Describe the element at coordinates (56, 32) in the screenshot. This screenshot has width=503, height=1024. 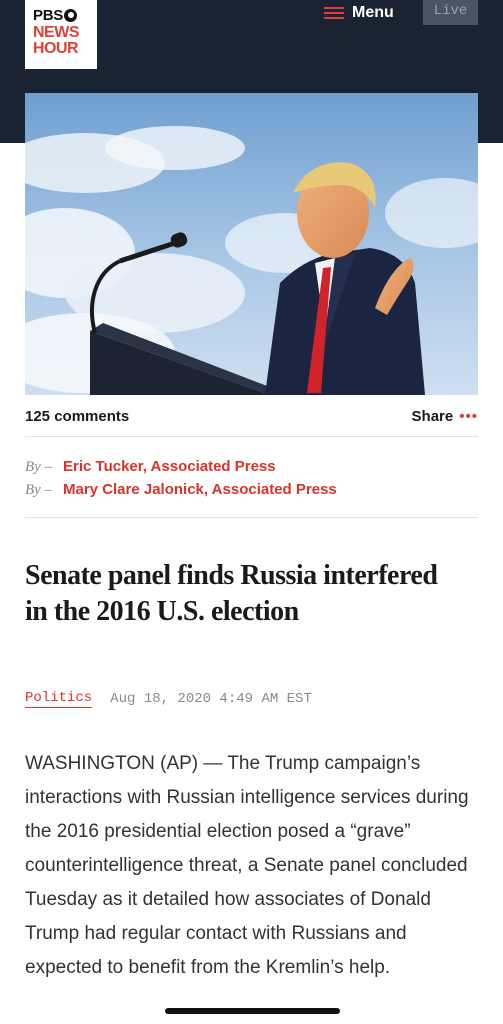
I see `logo-text-news: NEWS` at that location.